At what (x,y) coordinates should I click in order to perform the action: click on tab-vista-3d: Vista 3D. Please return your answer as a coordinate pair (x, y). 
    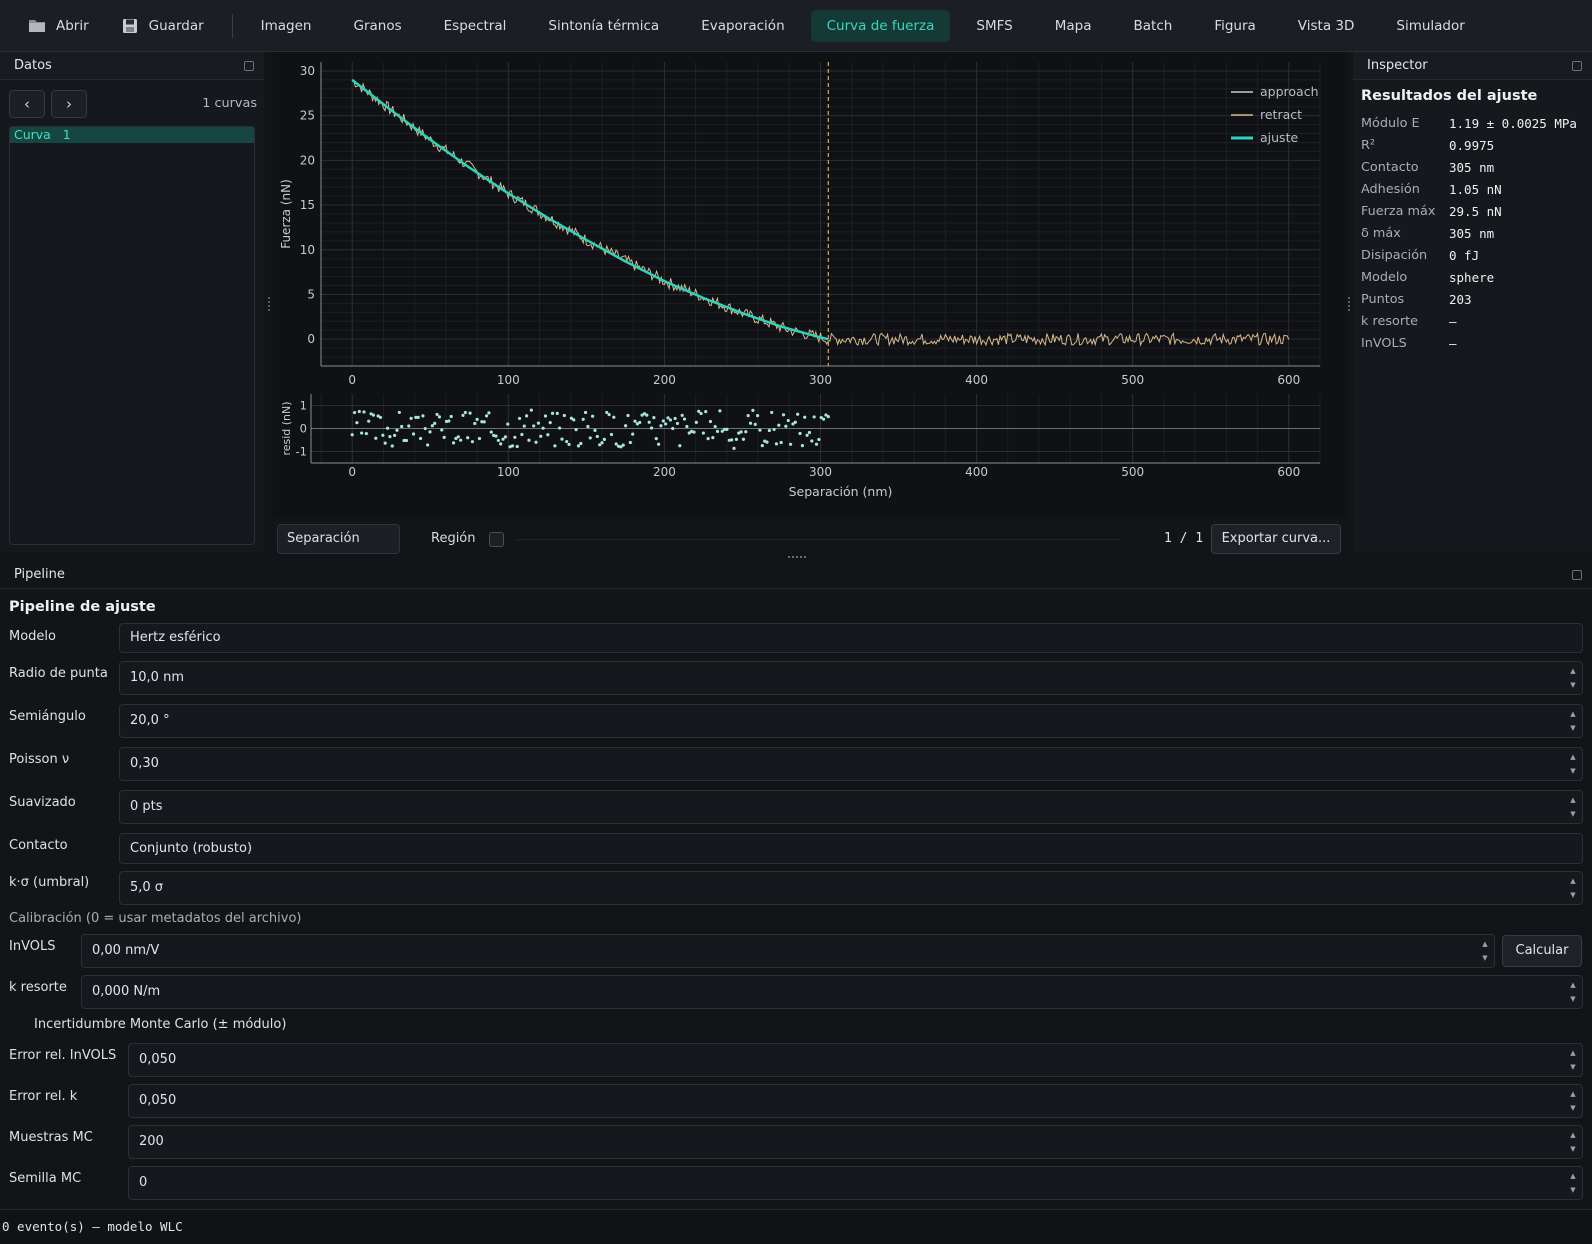
    Looking at the image, I should click on (1326, 26).